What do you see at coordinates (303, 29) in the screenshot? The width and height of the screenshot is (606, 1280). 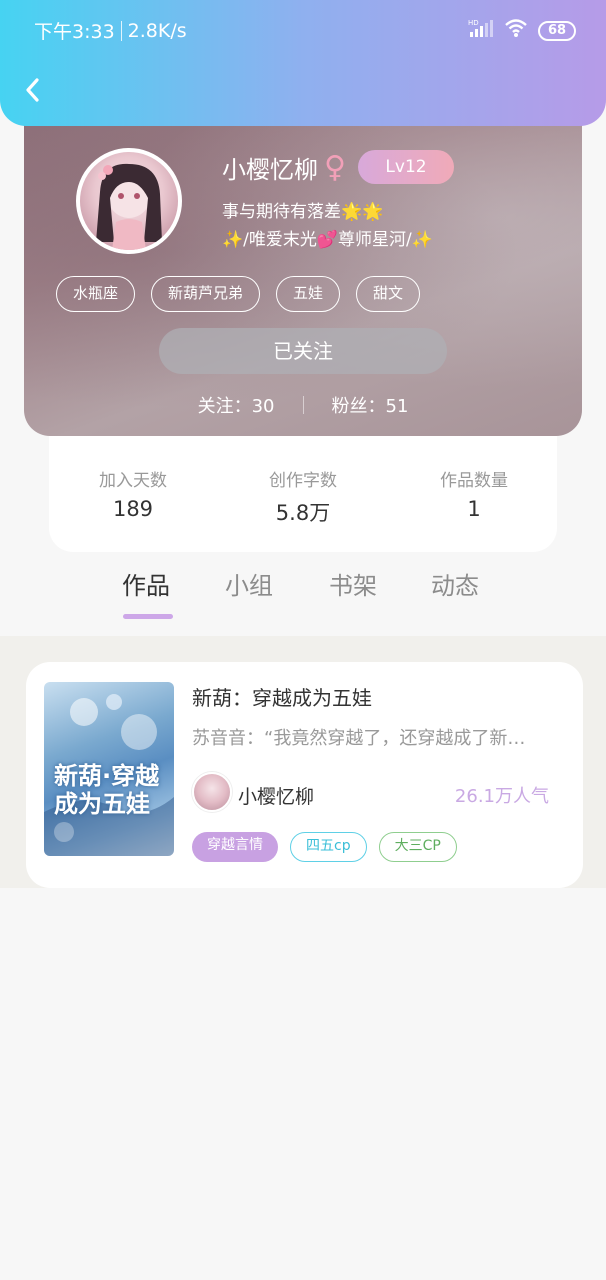 I see `status-bar: 下午3:33 2.8K/s HD 68` at bounding box center [303, 29].